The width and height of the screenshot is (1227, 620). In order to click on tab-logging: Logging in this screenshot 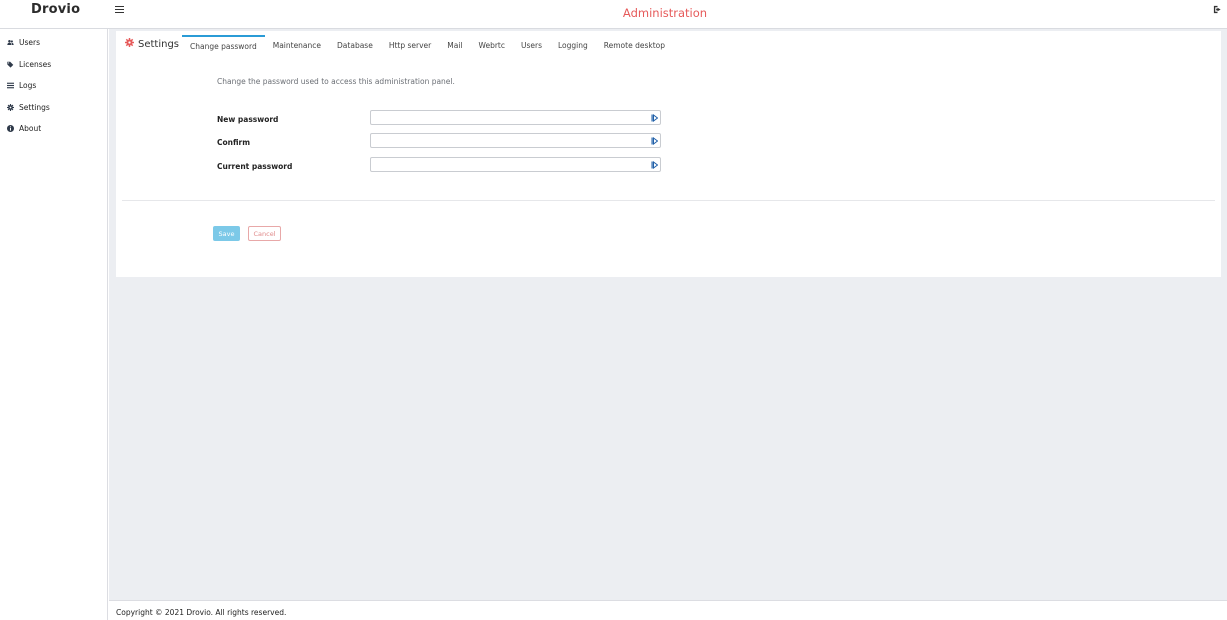, I will do `click(573, 46)`.